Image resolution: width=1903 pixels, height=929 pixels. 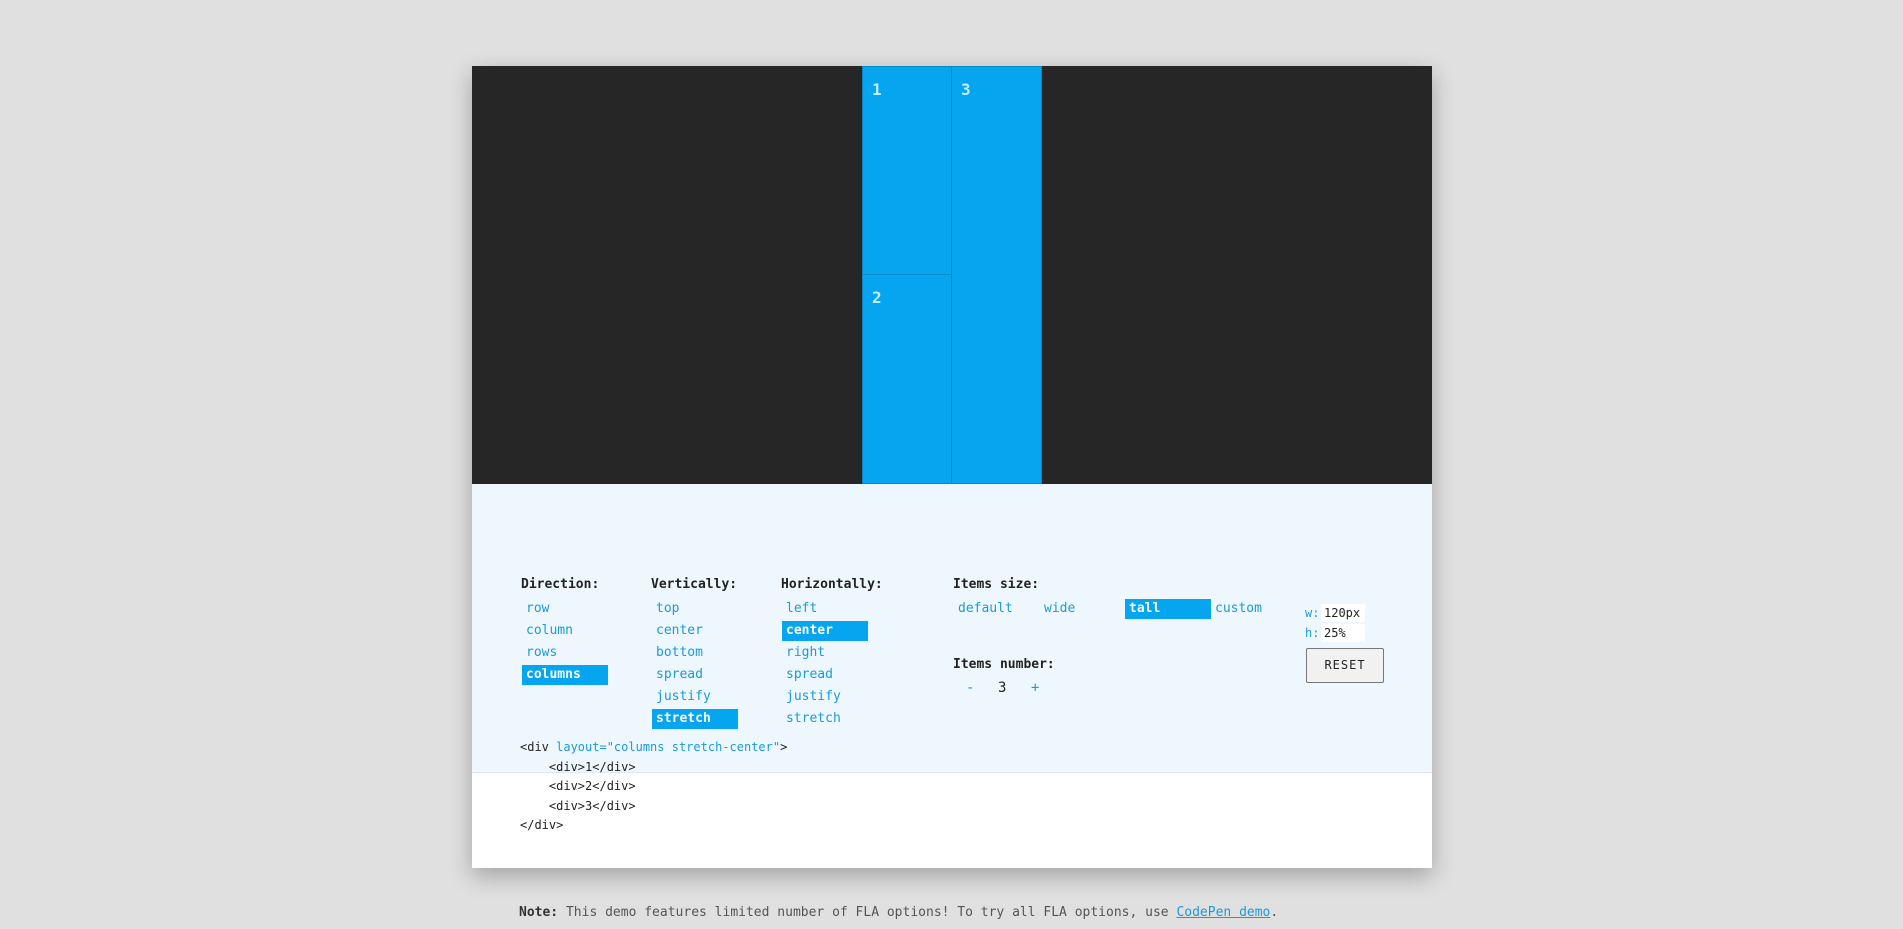 What do you see at coordinates (907, 379) in the screenshot?
I see `preview-item-2: 2` at bounding box center [907, 379].